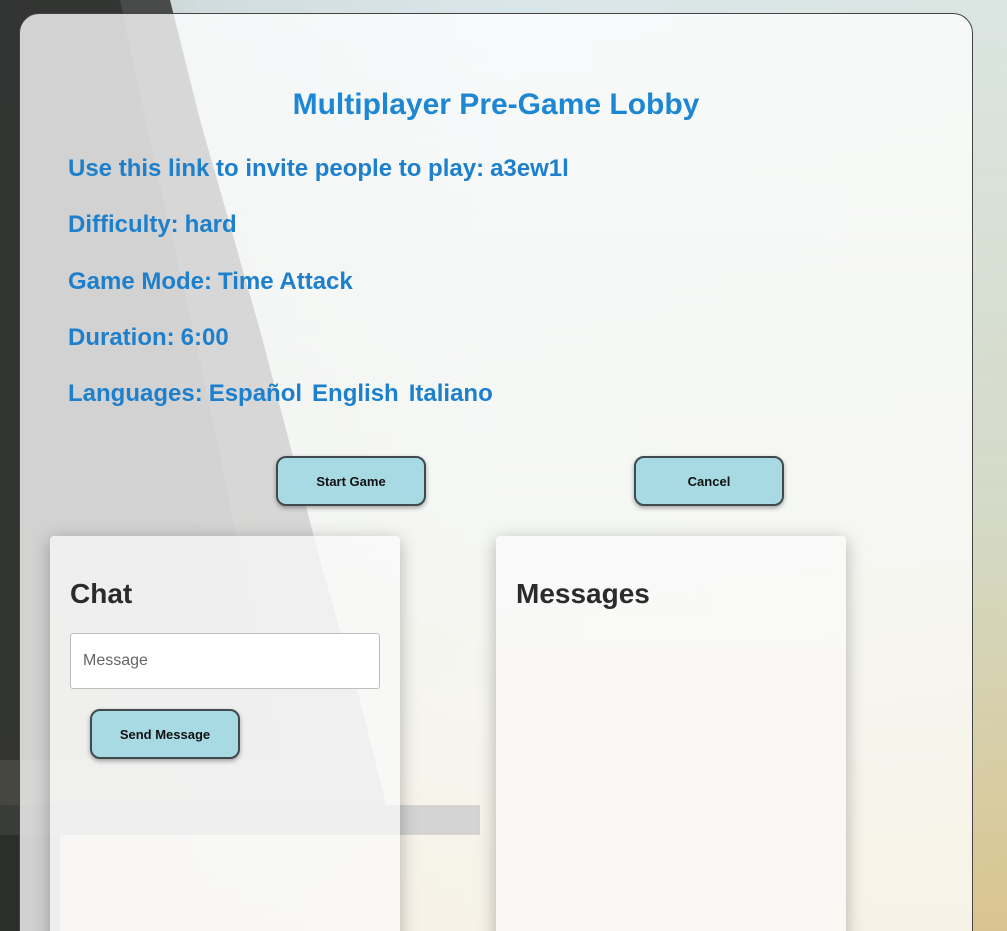 The width and height of the screenshot is (1007, 931). Describe the element at coordinates (204, 337) in the screenshot. I see `duration-value: 6:00` at that location.